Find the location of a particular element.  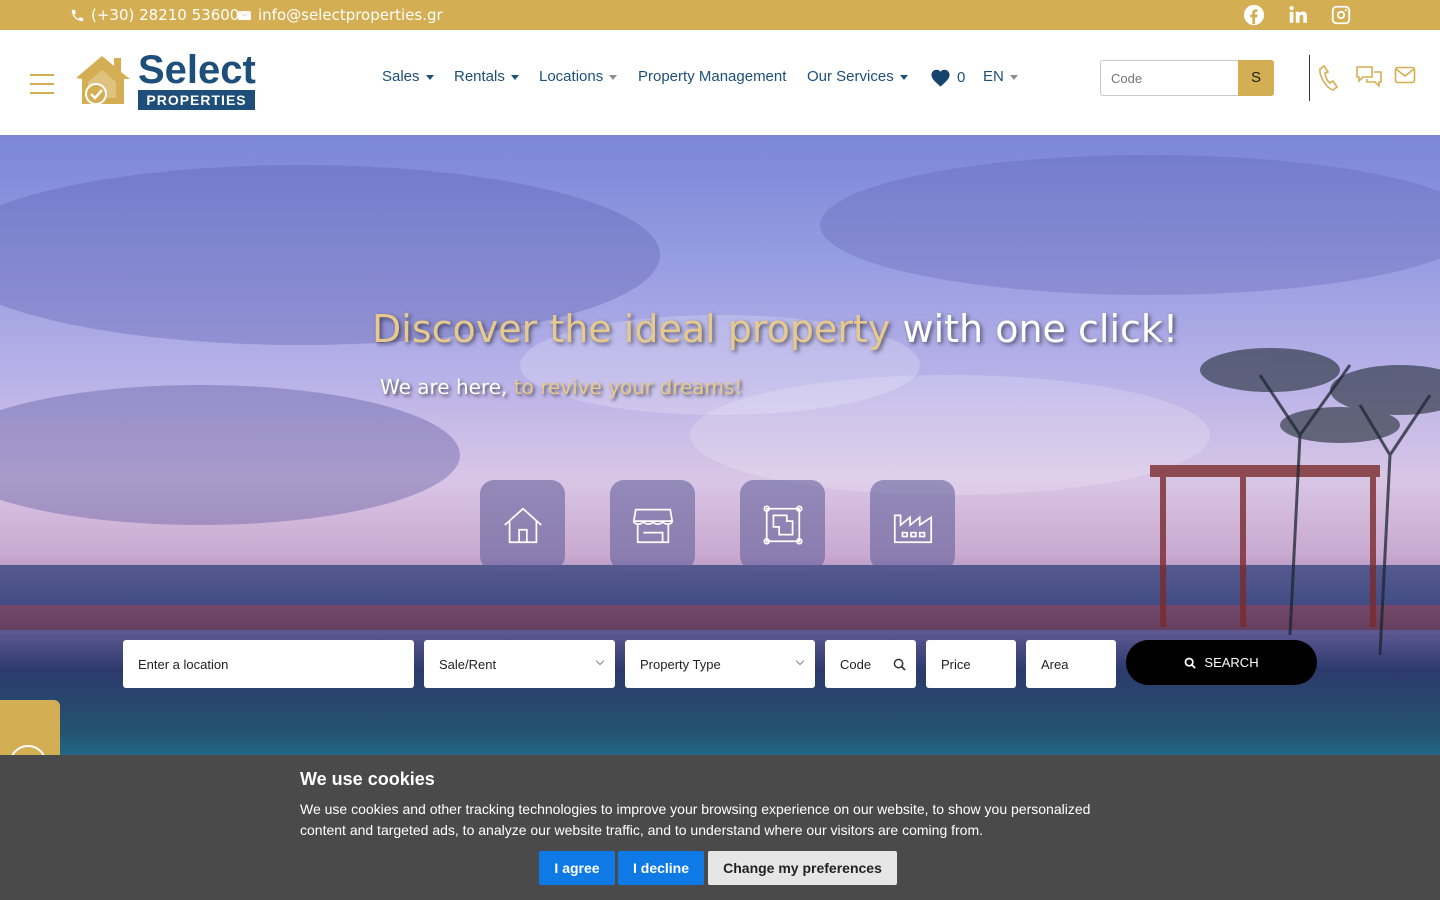

hero-title-highlight: Discover the ideal property is located at coordinates (637, 329).